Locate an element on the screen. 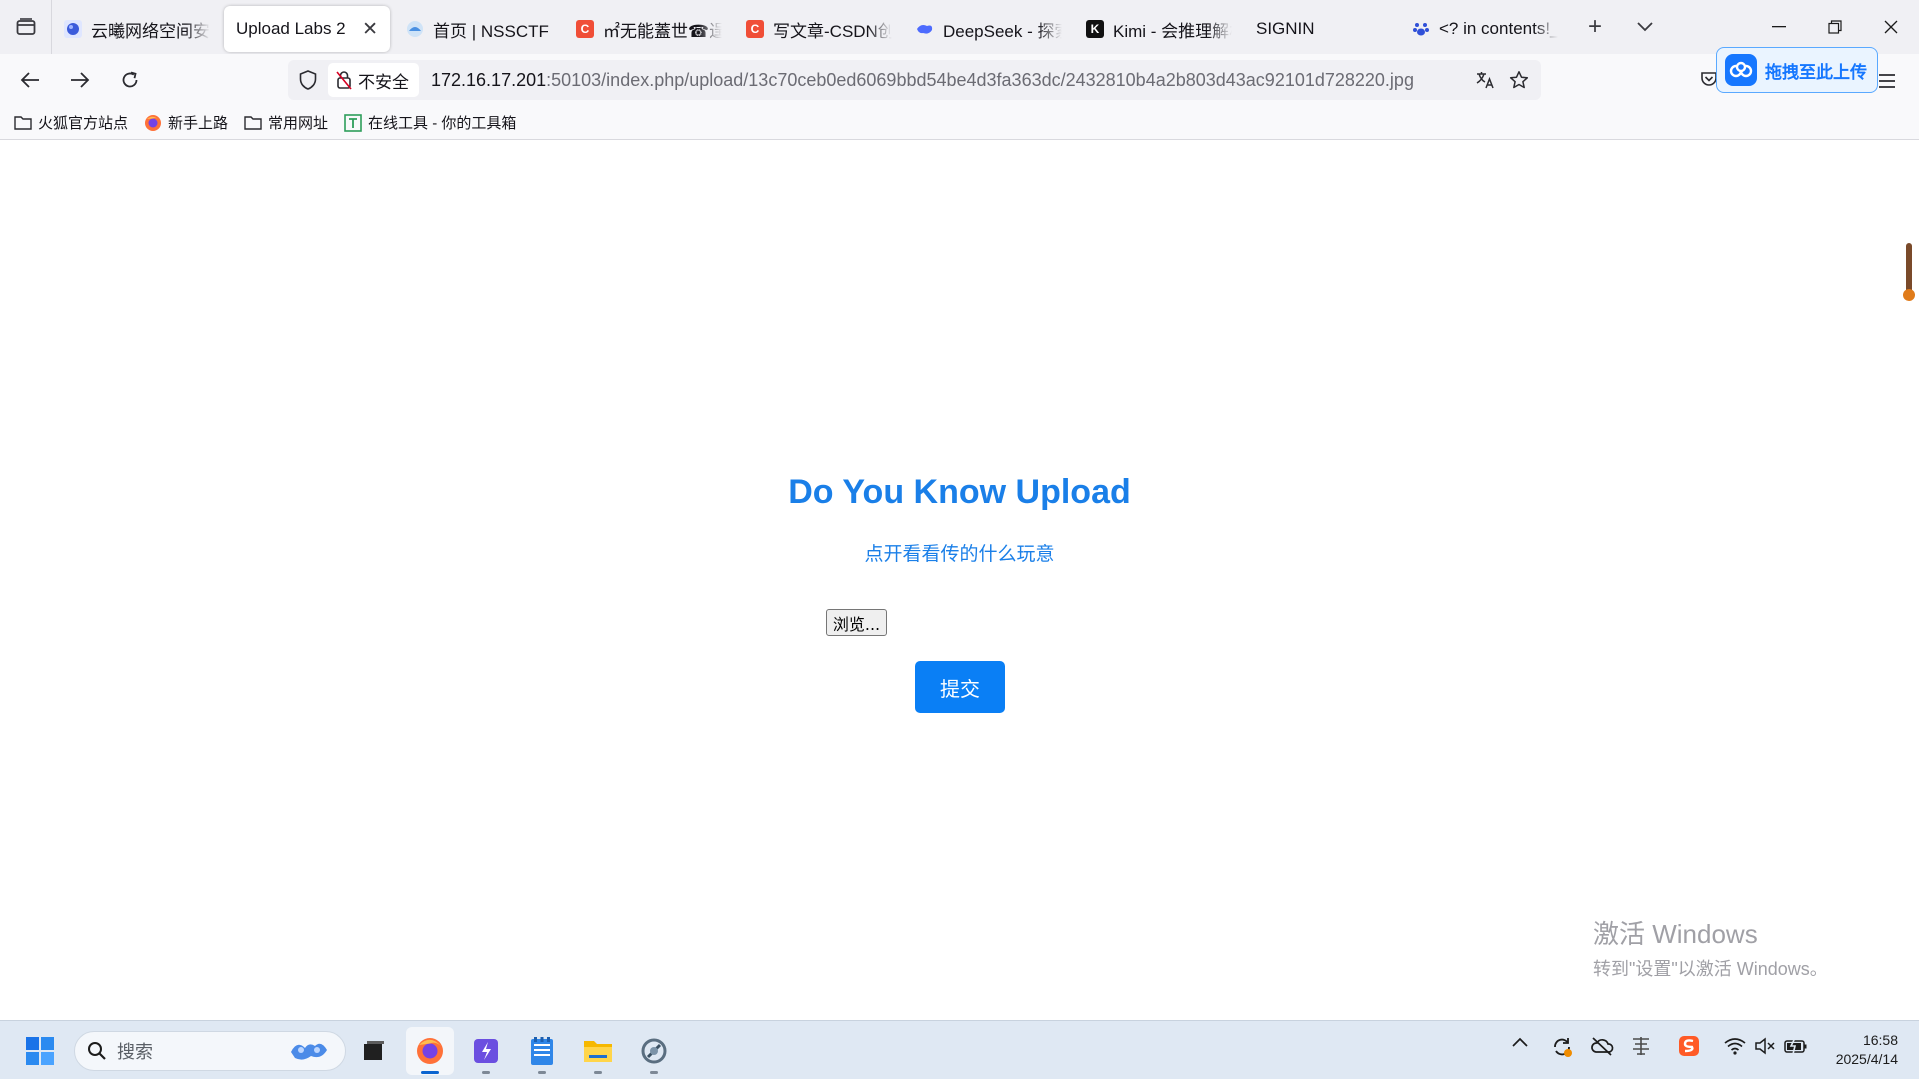 The width and height of the screenshot is (1919, 1079). windows-start-icon is located at coordinates (40, 1051).